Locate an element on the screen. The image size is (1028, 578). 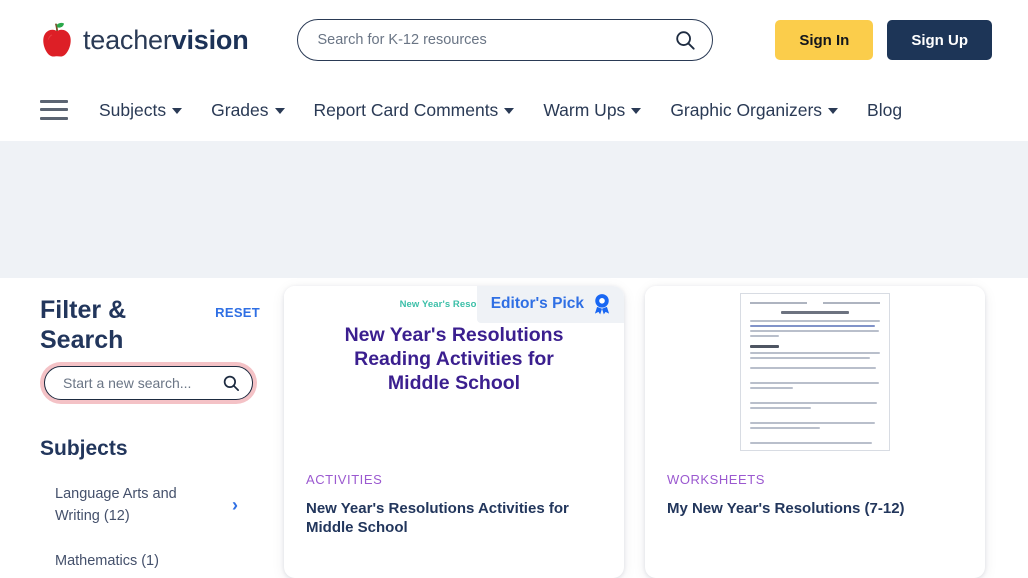
hamburger-icon is located at coordinates (54, 109).